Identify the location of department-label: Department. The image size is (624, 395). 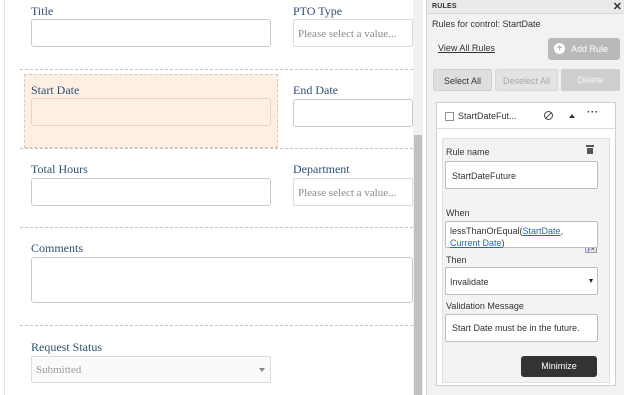
(321, 169).